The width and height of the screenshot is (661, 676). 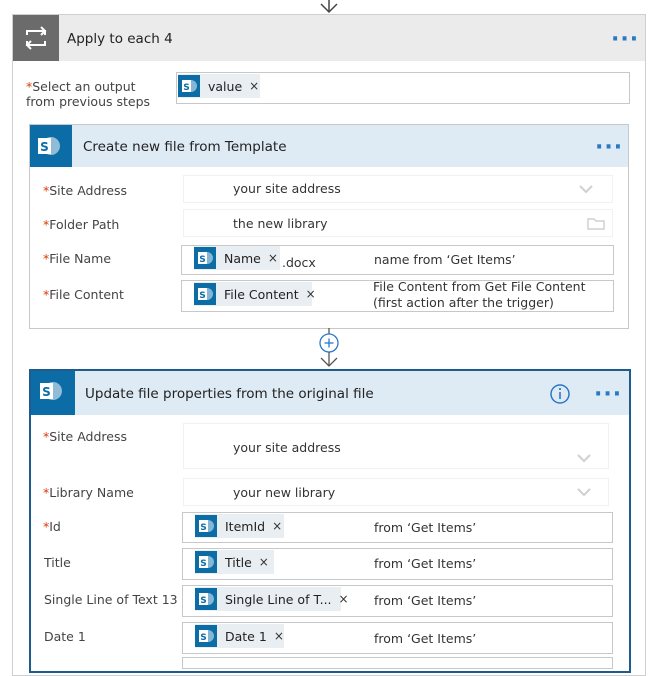 What do you see at coordinates (239, 636) in the screenshot?
I see `date1-token: S Date 1 ×` at bounding box center [239, 636].